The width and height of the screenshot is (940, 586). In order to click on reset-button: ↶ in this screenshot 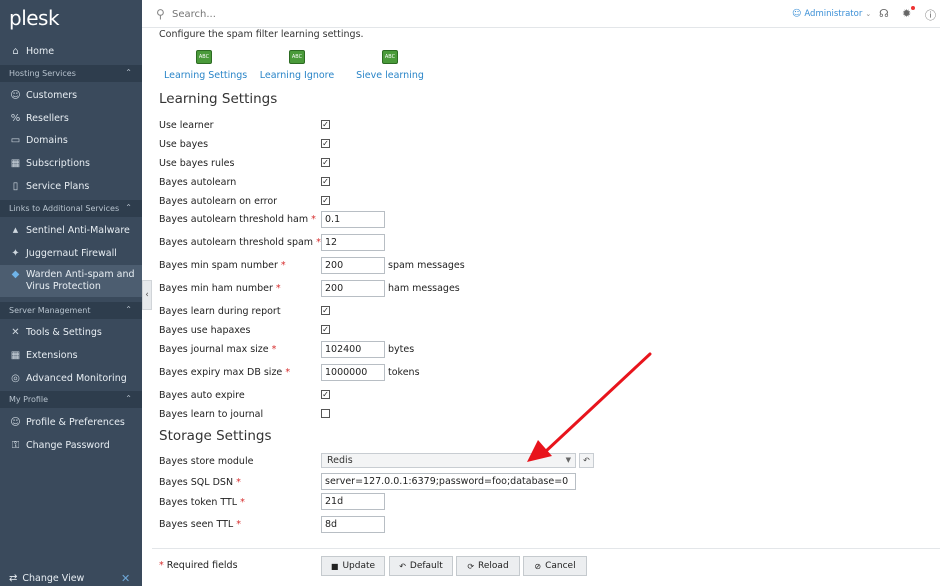, I will do `click(586, 460)`.